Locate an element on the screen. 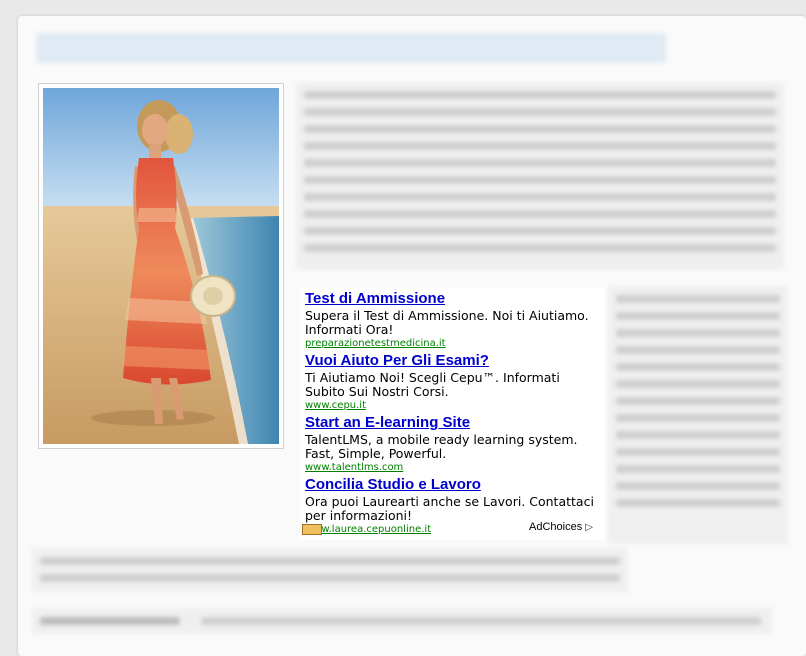  article-next-section-blurred is located at coordinates (402, 621).